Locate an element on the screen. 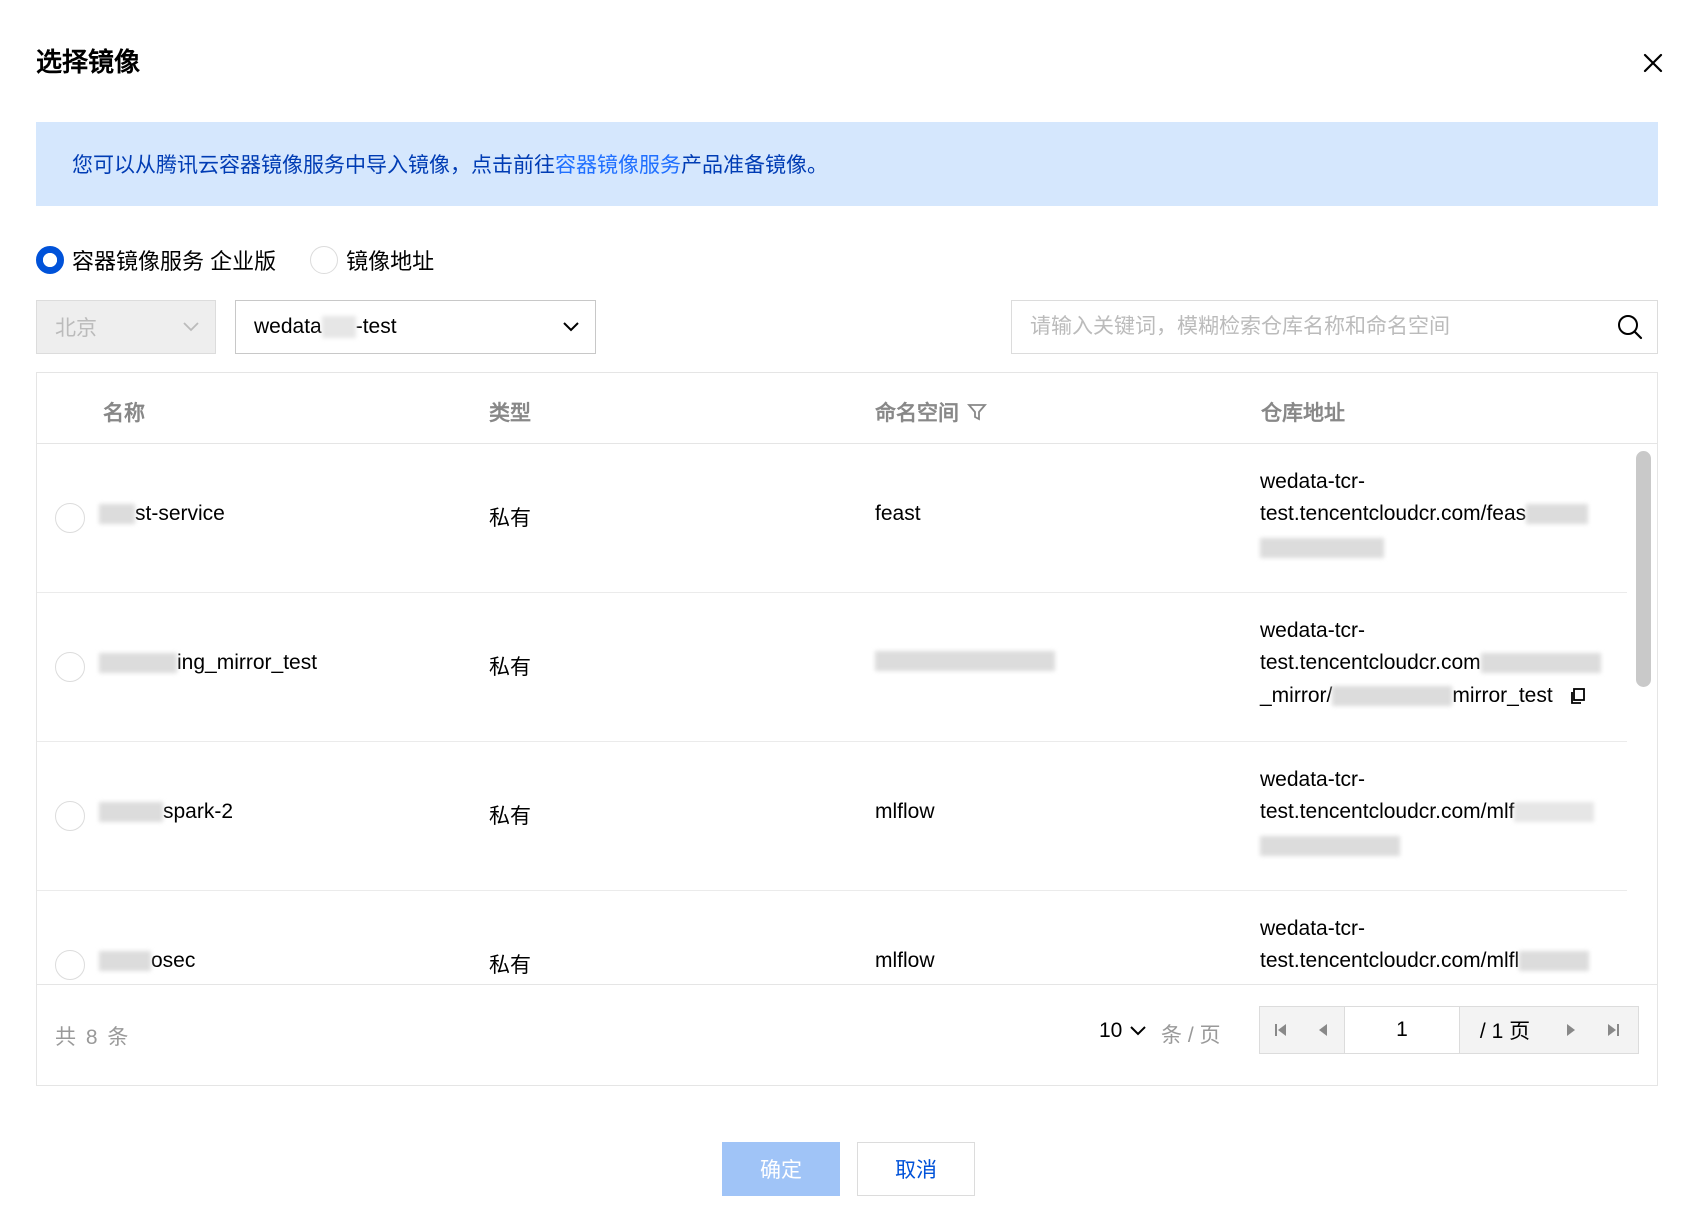 The height and width of the screenshot is (1230, 1692). radio-checked-icon is located at coordinates (50, 260).